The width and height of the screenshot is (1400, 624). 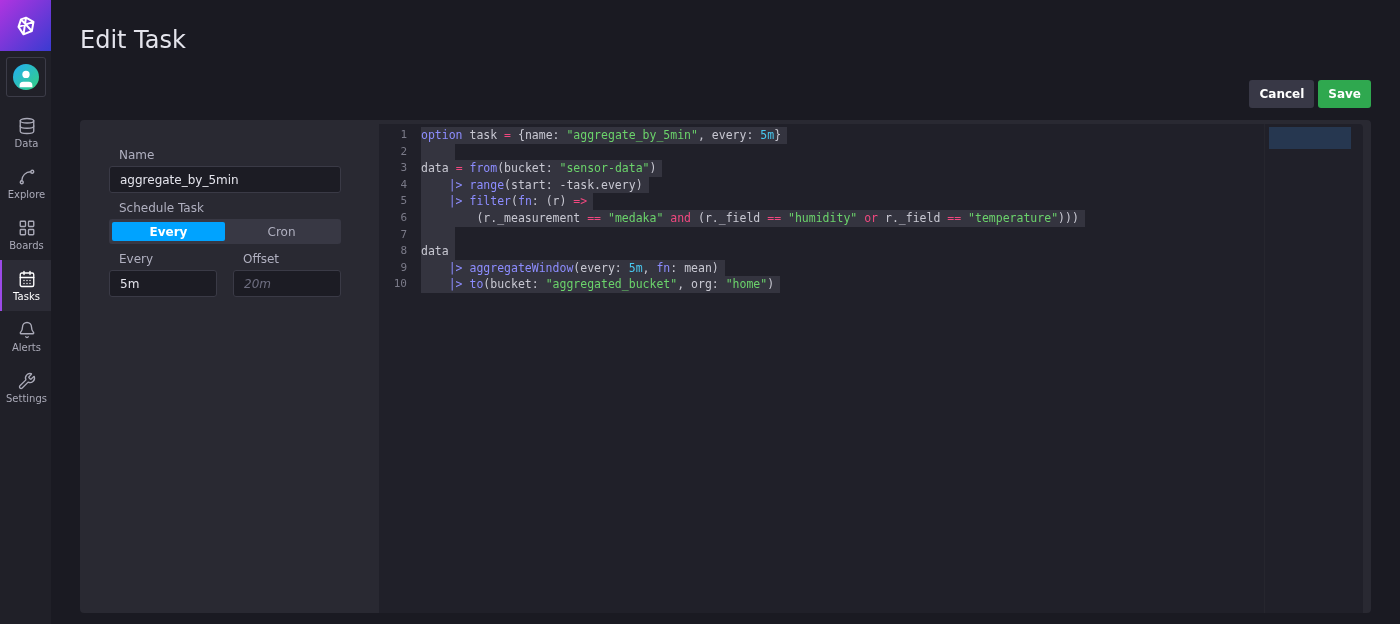 What do you see at coordinates (403, 251) in the screenshot?
I see `line-number: 8` at bounding box center [403, 251].